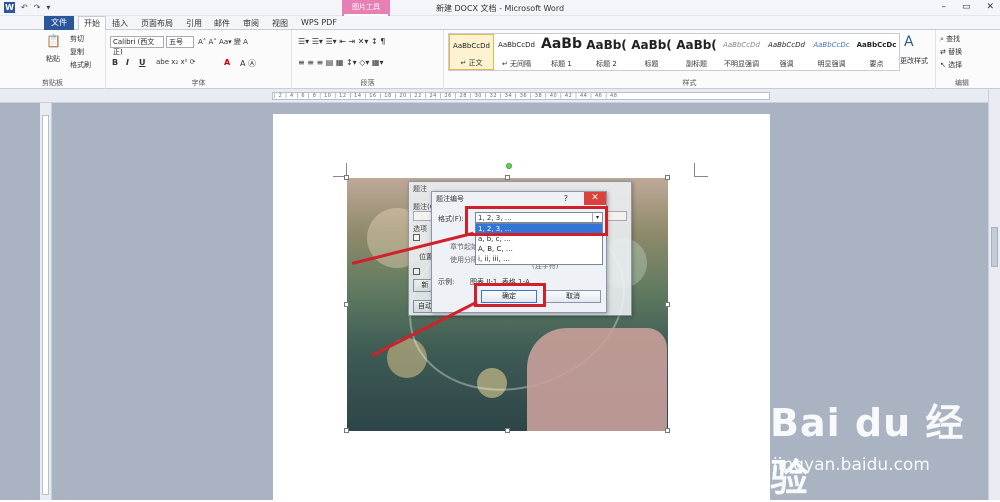 The image size is (1000, 502). I want to click on tab-mailings: 邮件, so click(222, 23).